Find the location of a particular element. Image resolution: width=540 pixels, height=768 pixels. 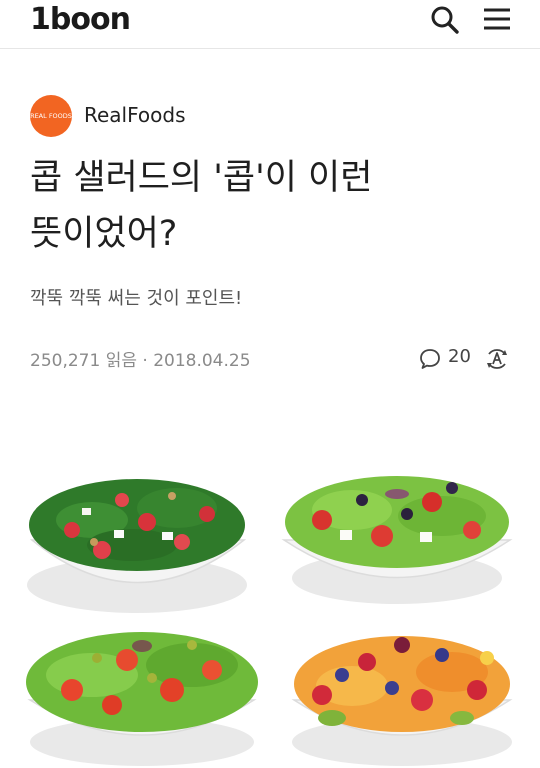

article-title: 콥 샐러드의 '콥'이 이런 뜻이었어? is located at coordinates (270, 206).